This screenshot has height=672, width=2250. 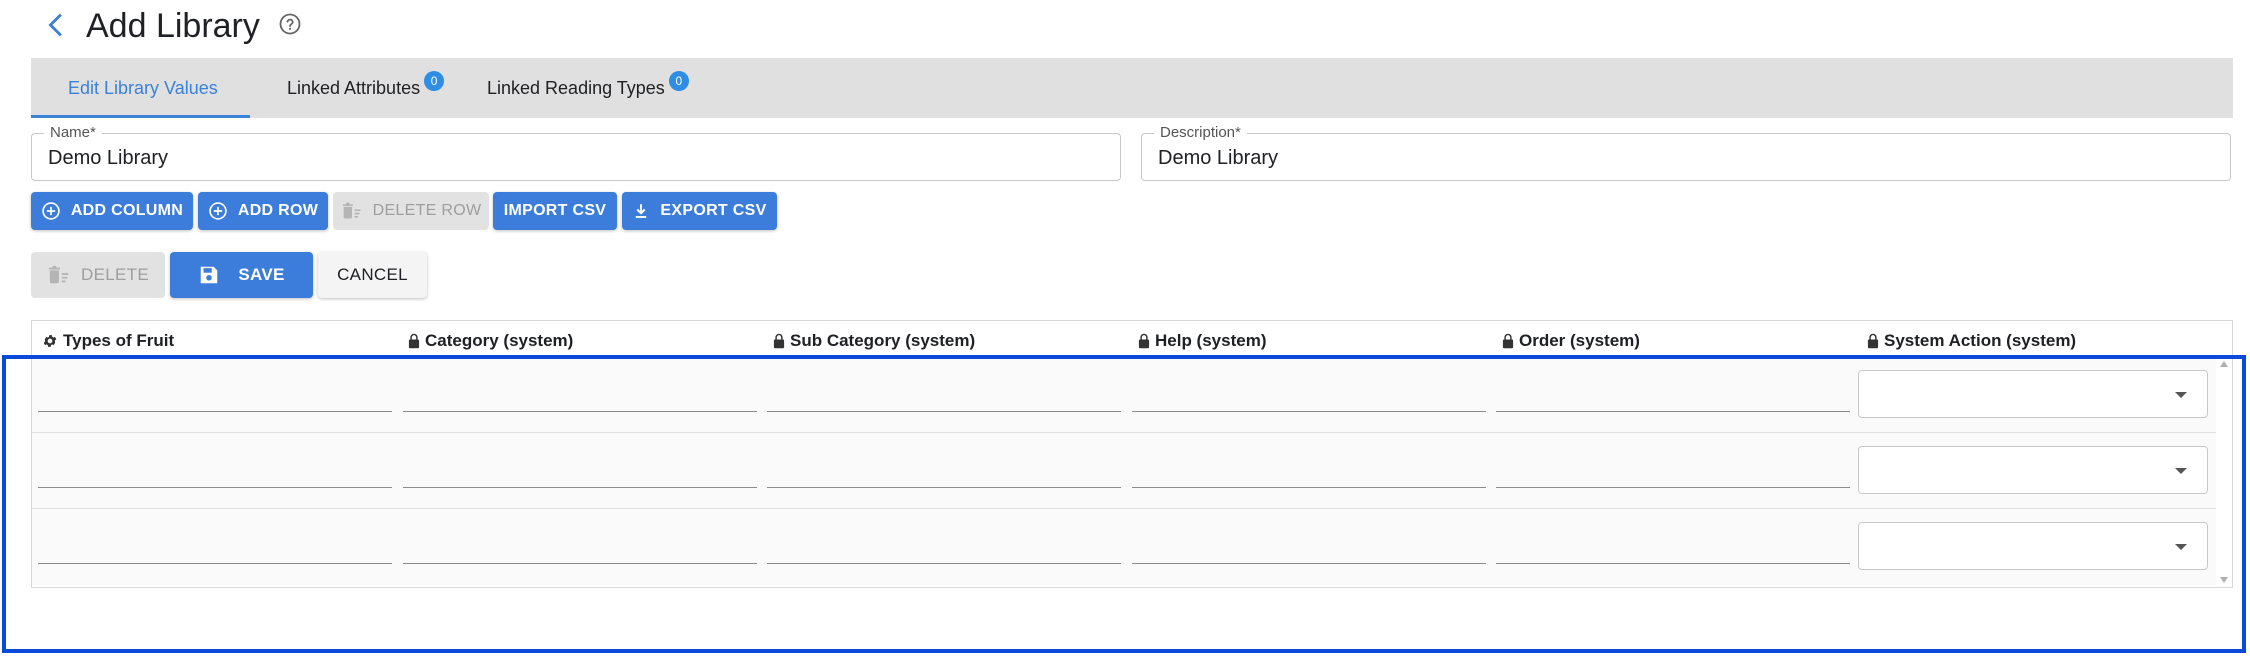 I want to click on cancel-label: CANCEL, so click(x=372, y=274).